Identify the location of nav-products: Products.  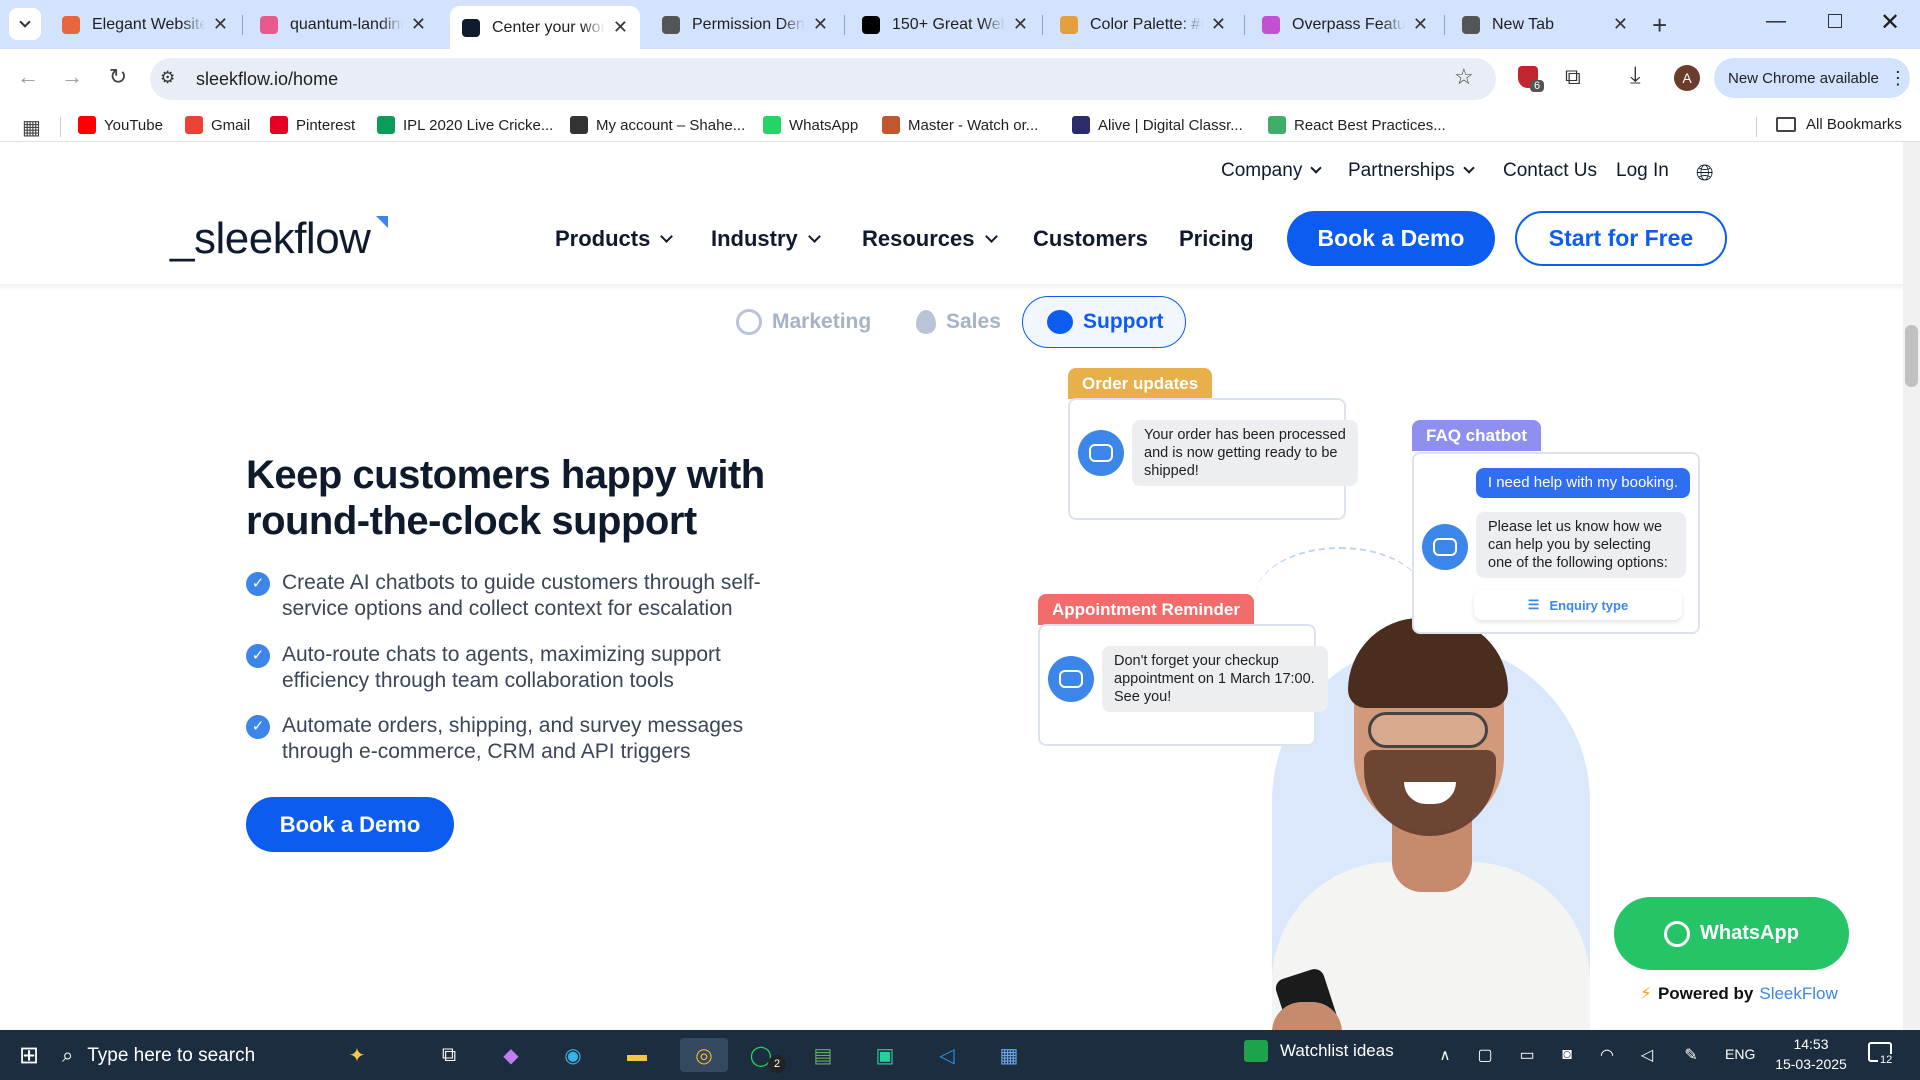
(614, 239).